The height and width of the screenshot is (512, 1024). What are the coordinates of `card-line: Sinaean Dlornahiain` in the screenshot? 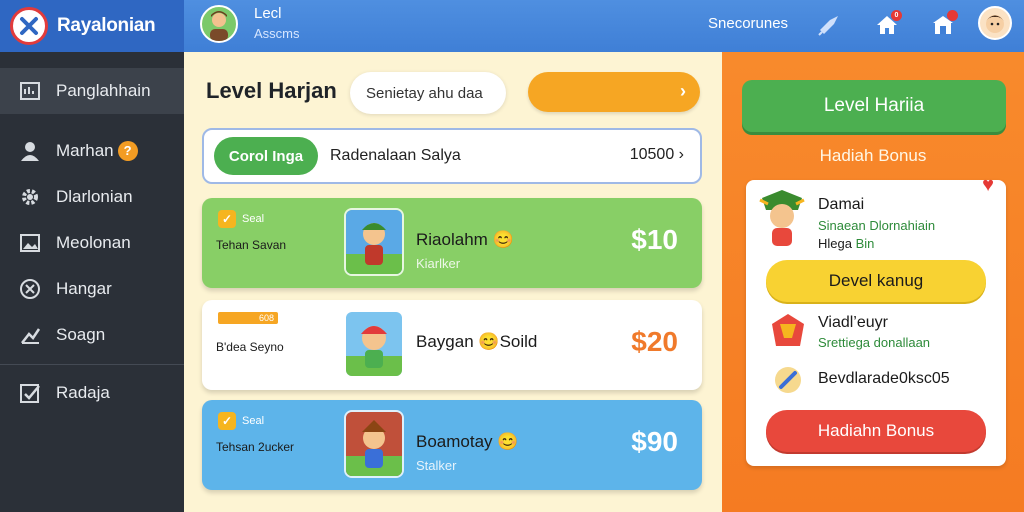 It's located at (877, 225).